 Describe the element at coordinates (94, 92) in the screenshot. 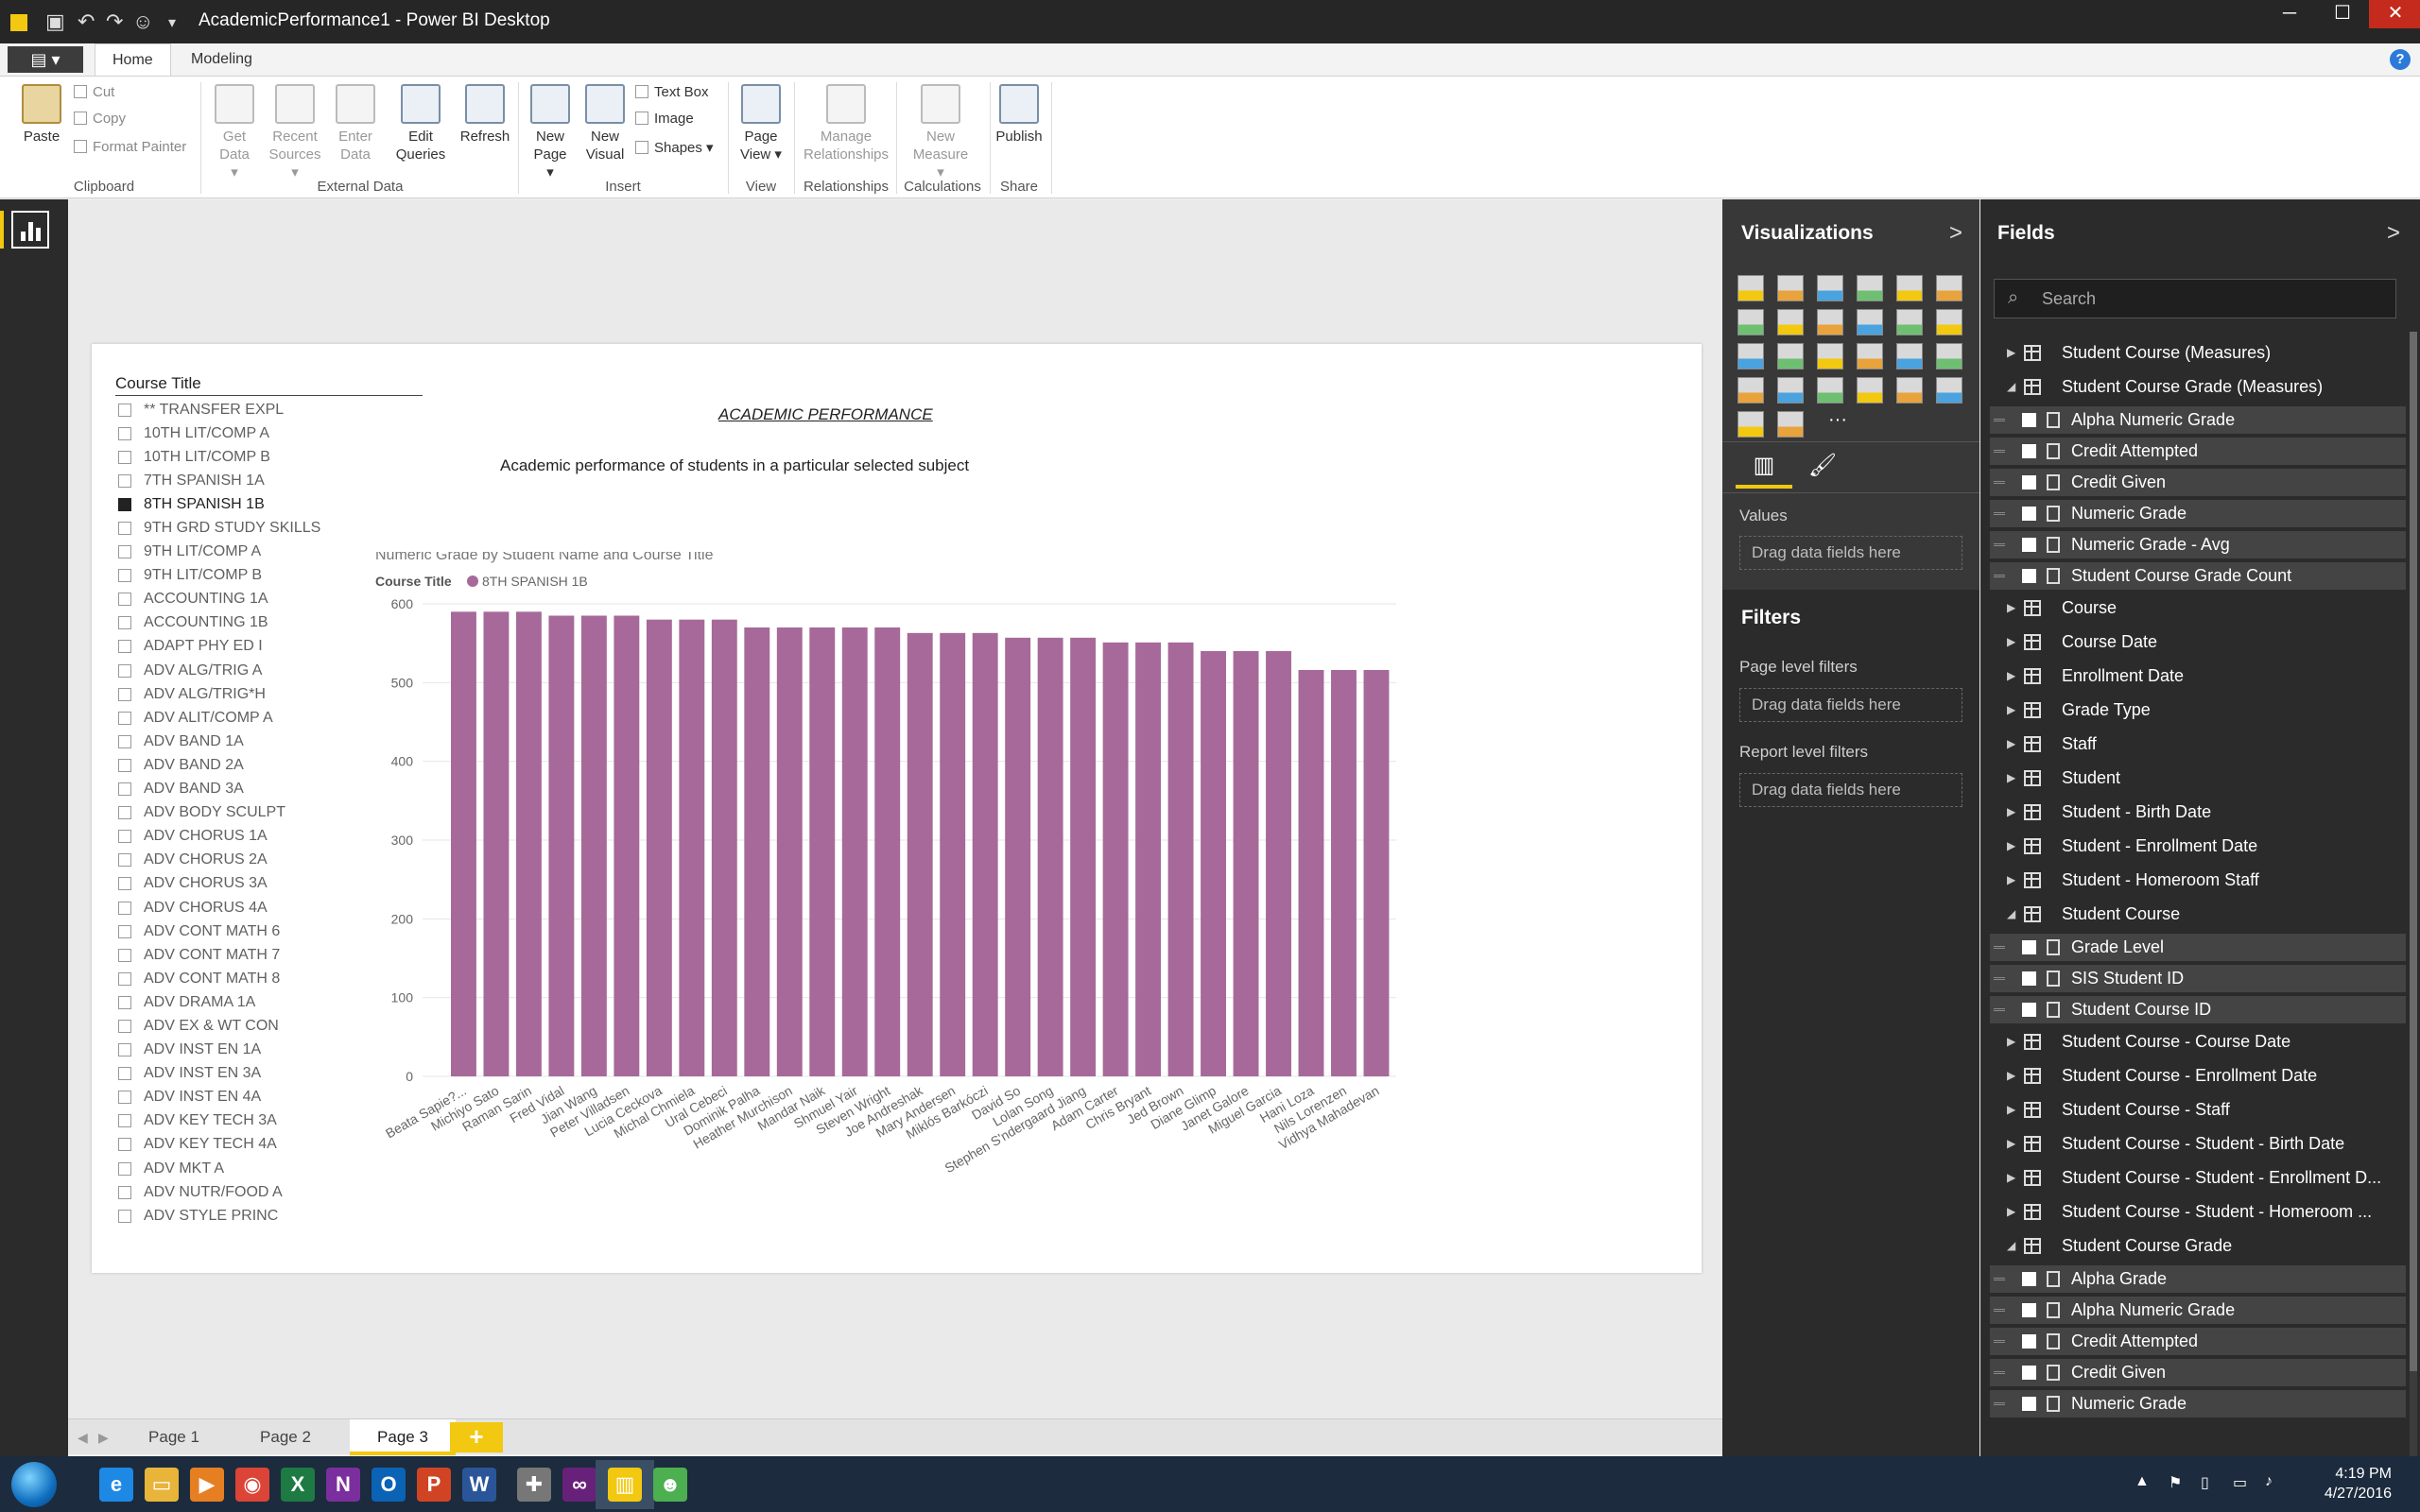

I see `cut-button: Cut` at that location.